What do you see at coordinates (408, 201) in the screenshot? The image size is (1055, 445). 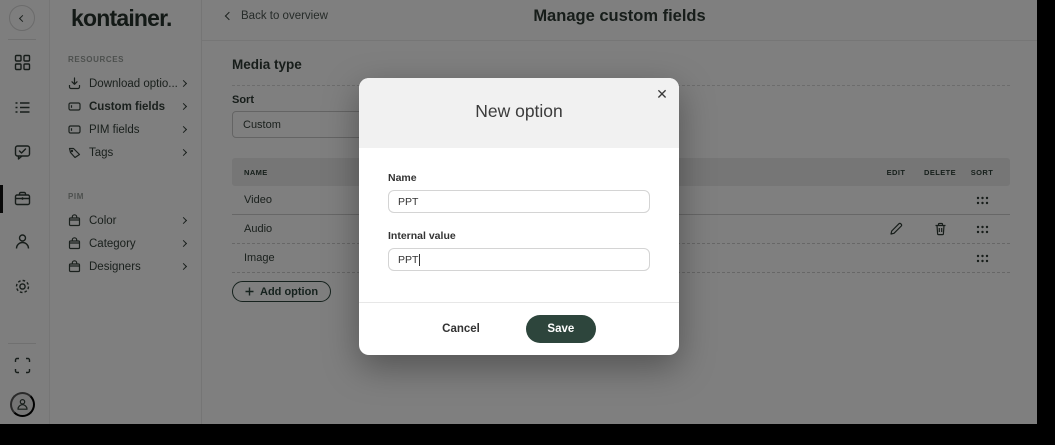 I see `name-input-value: PPT` at bounding box center [408, 201].